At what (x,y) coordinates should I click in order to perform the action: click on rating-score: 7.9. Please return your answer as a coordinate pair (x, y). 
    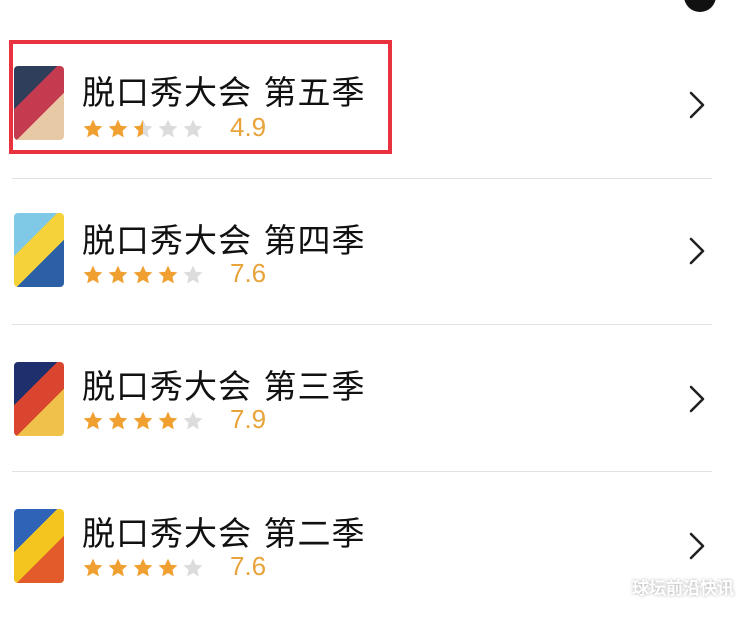
    Looking at the image, I should click on (248, 419).